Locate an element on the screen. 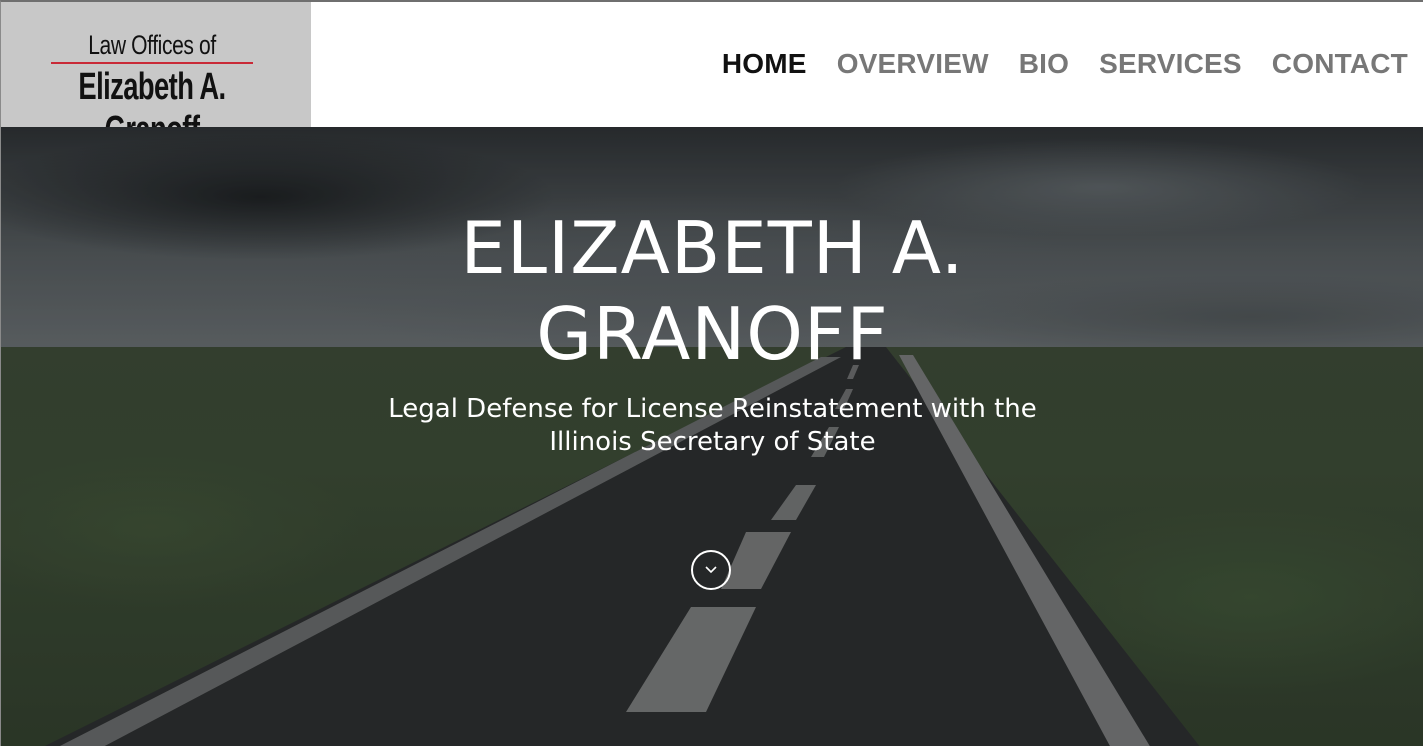  site-logo: Law Offices of Elizabeth A. Granoff is located at coordinates (156, 76).